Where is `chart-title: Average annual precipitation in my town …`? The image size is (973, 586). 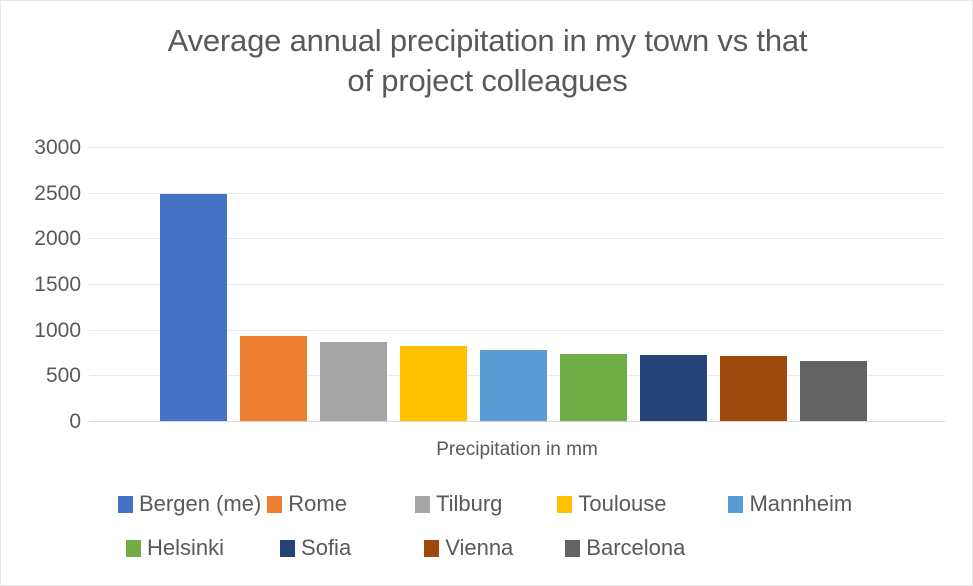 chart-title: Average annual precipitation in my town … is located at coordinates (487, 60).